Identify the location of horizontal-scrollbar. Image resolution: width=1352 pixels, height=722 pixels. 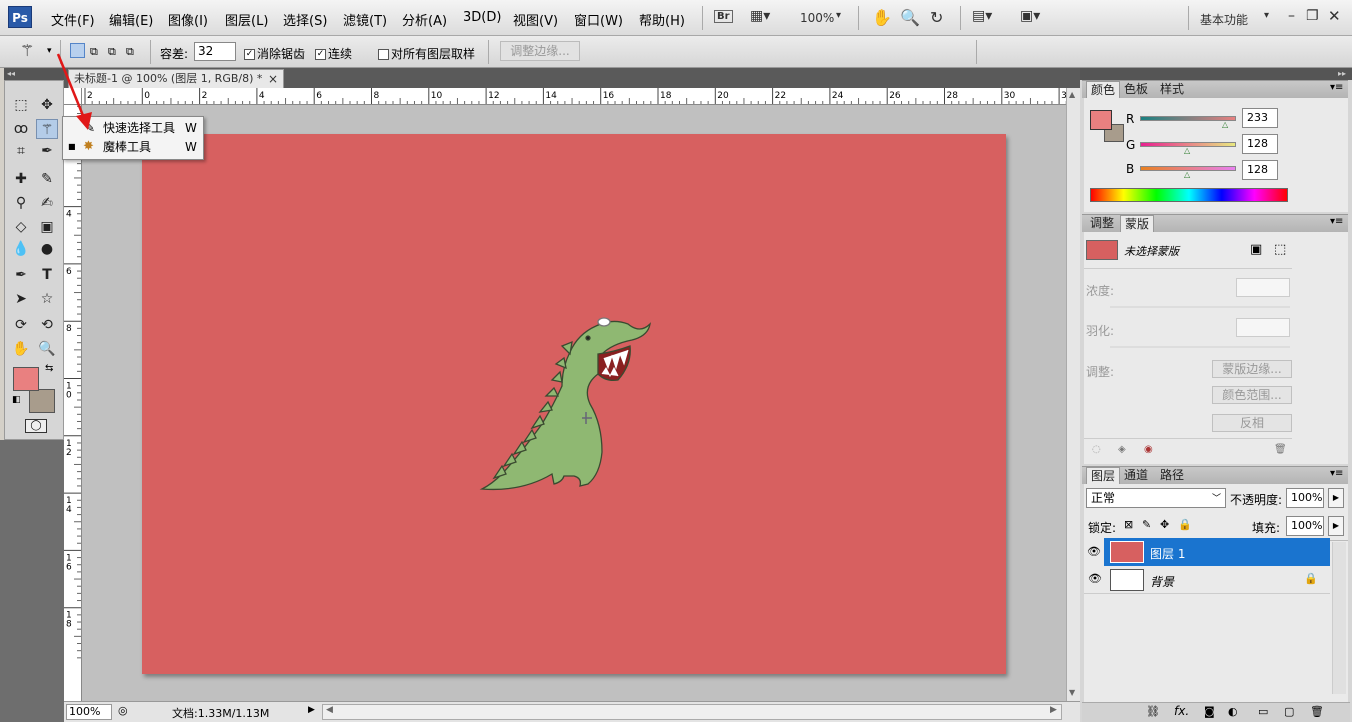
(692, 712).